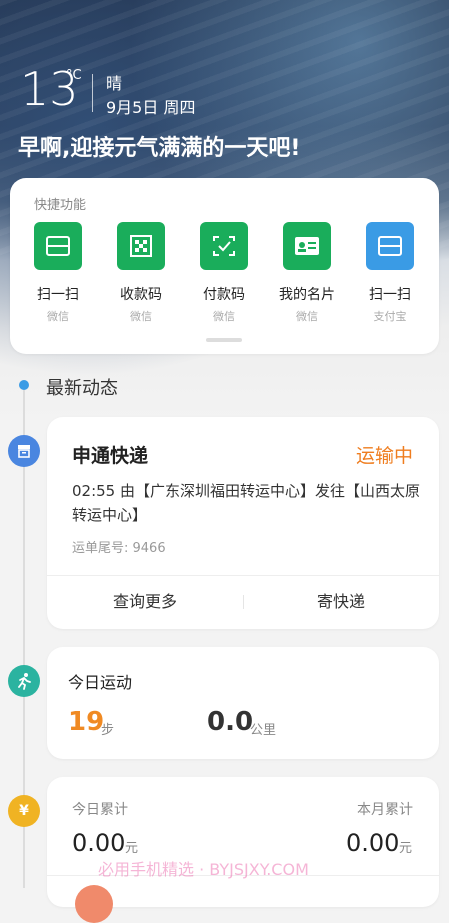 The image size is (449, 923). I want to click on month-total-value: 0.00, so click(373, 843).